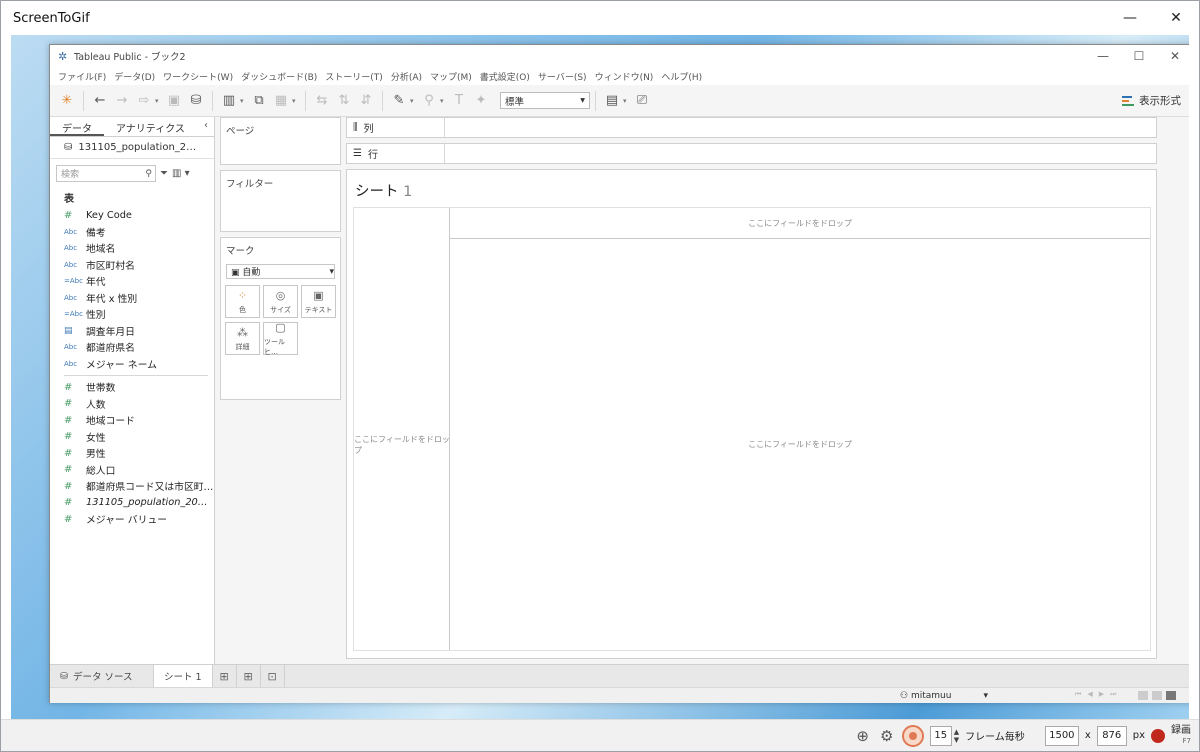 The image size is (1200, 752). I want to click on replay-caret-icon: ▾, so click(159, 101).